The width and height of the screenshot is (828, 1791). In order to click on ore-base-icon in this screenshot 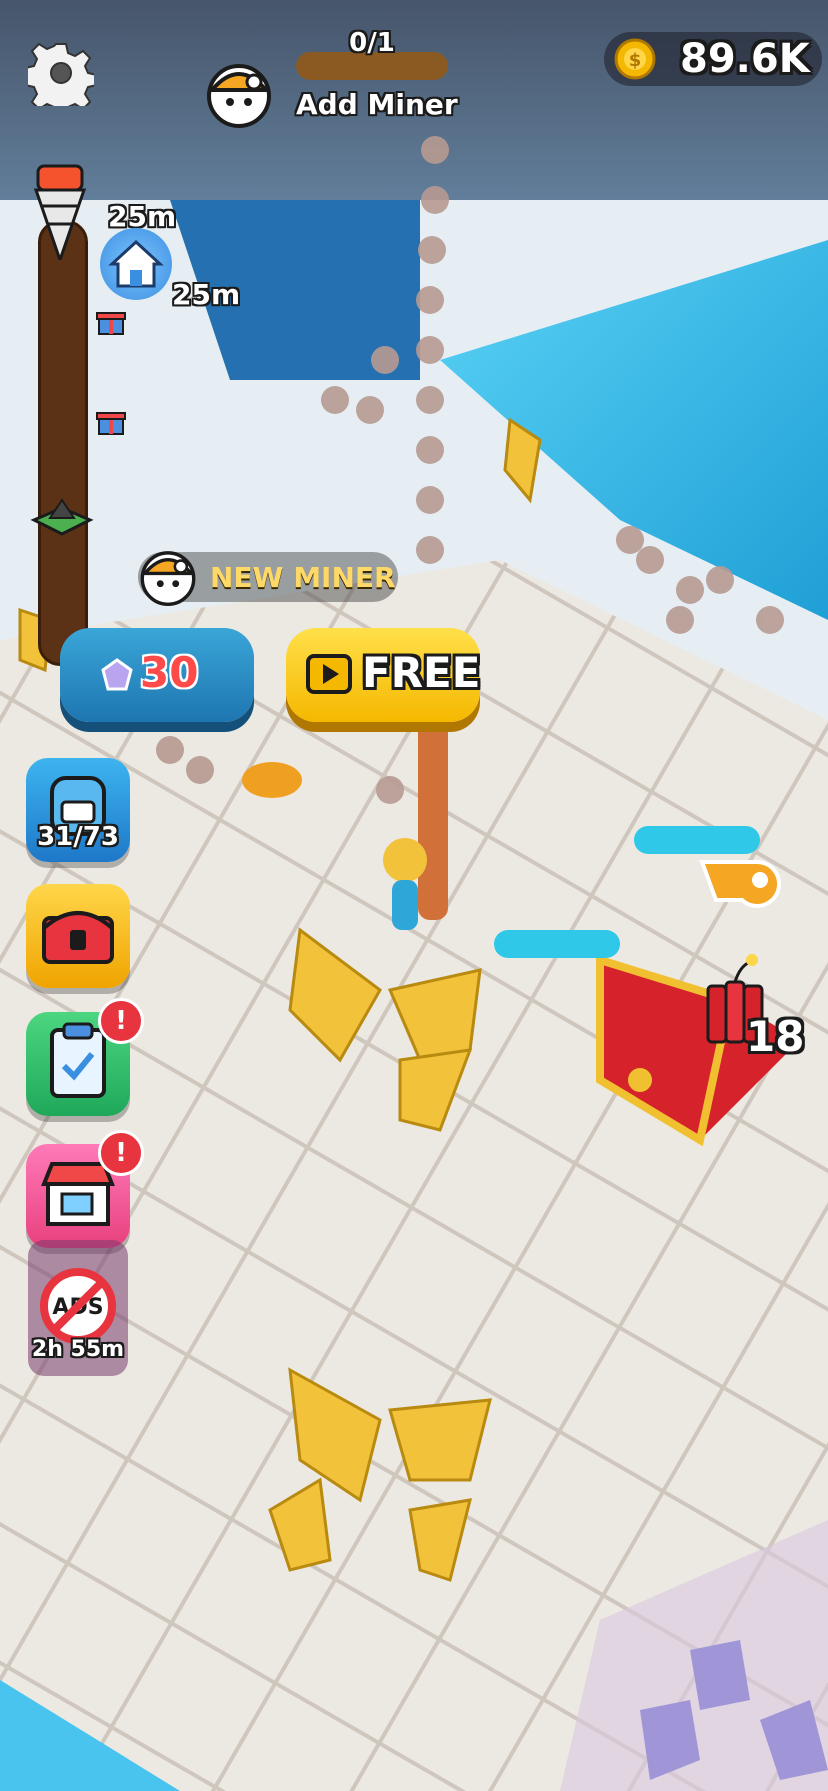, I will do `click(62, 517)`.